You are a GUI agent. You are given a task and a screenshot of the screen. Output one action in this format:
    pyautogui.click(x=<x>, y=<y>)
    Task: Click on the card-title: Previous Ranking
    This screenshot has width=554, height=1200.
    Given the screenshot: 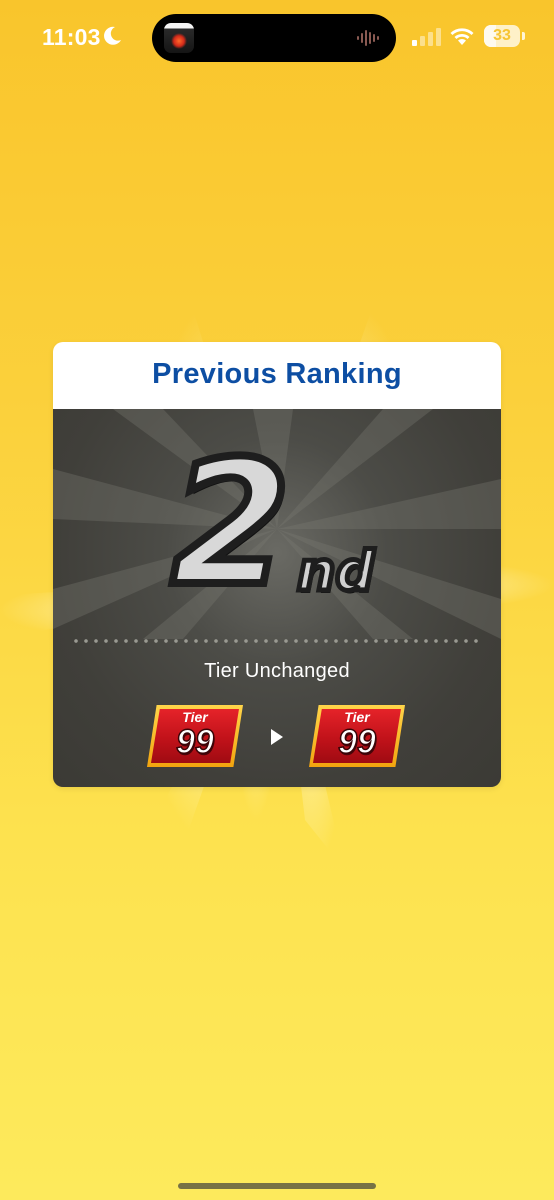 What is the action you would take?
    pyautogui.click(x=277, y=374)
    